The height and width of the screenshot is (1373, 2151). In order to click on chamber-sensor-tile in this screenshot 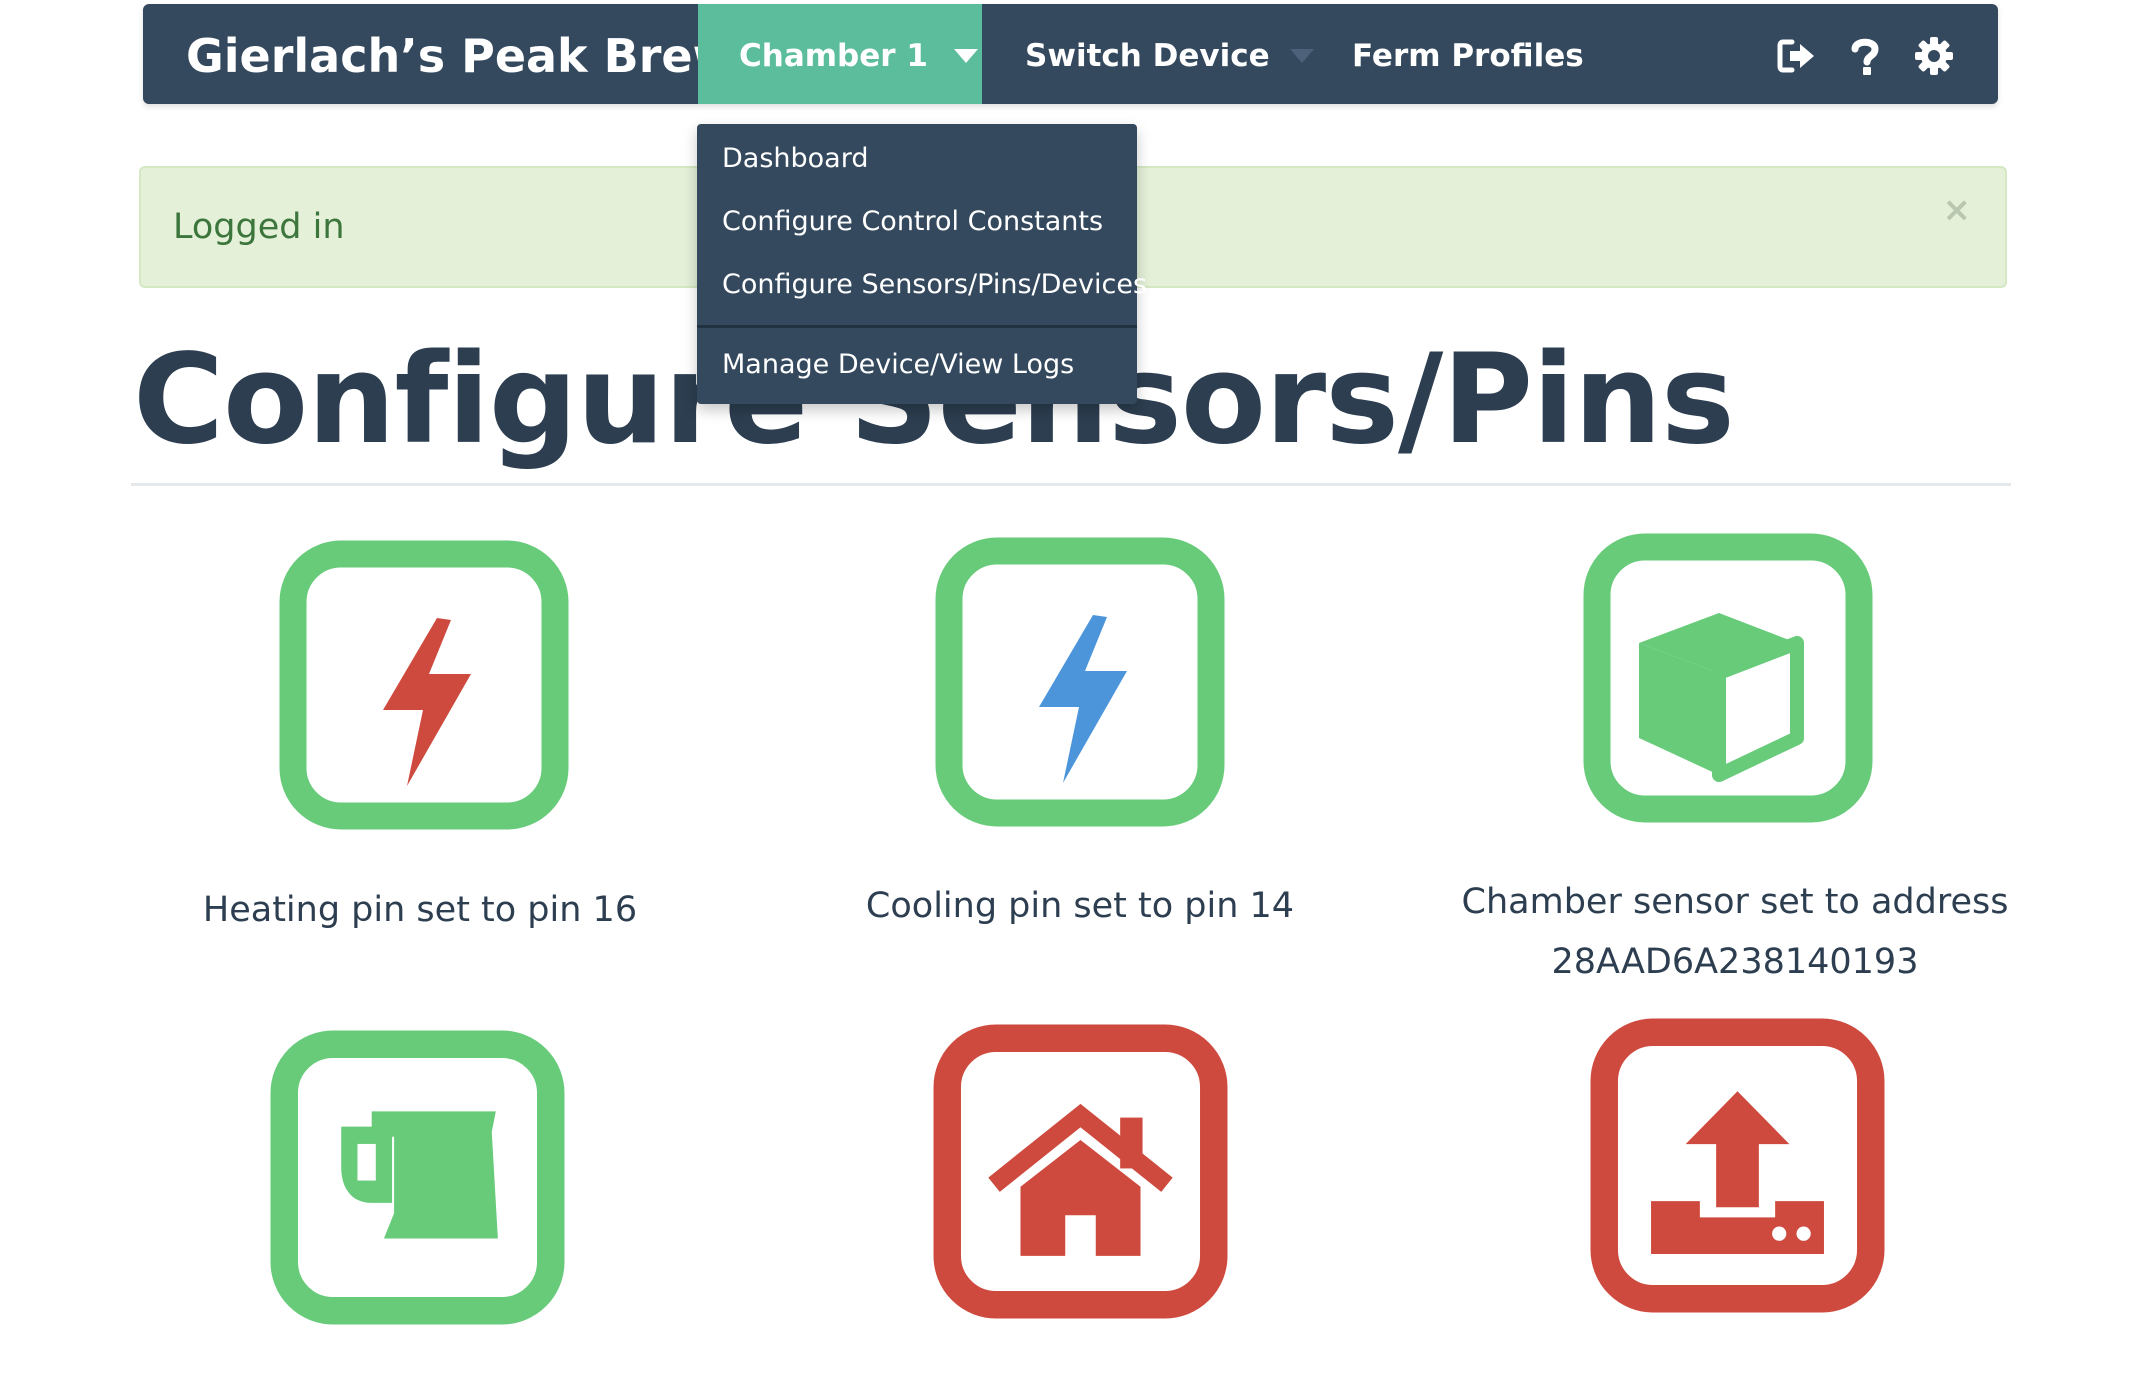, I will do `click(1728, 678)`.